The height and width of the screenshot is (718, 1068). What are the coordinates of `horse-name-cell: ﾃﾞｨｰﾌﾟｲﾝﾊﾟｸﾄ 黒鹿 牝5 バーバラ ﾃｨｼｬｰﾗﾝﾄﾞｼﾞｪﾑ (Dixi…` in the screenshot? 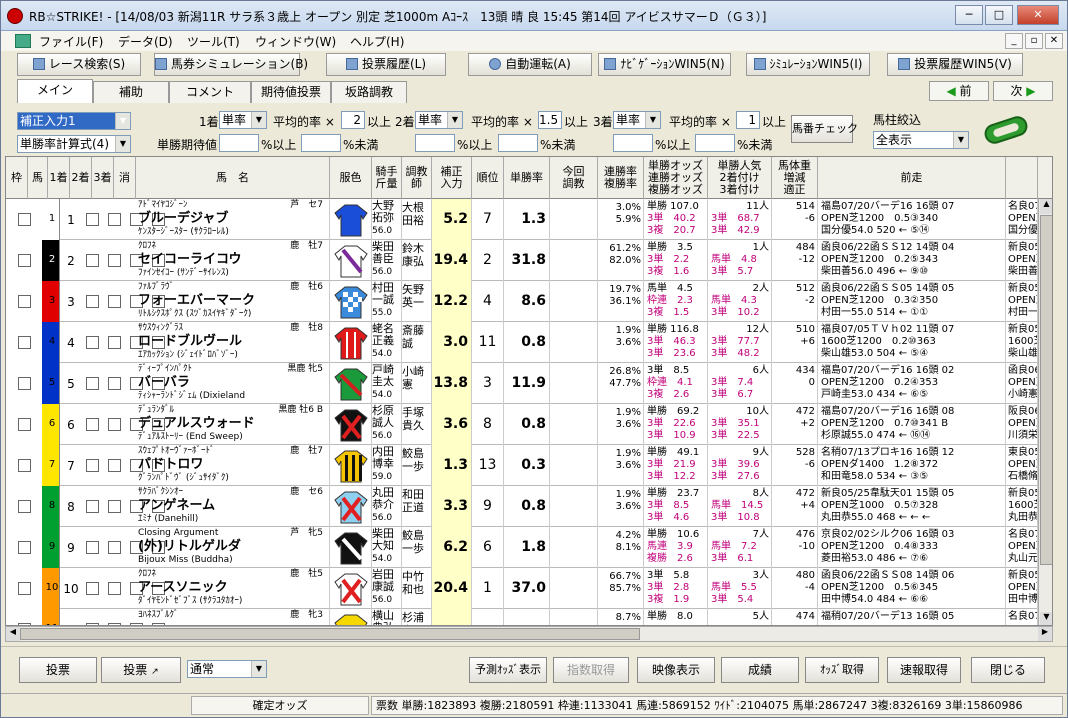 It's located at (233, 383).